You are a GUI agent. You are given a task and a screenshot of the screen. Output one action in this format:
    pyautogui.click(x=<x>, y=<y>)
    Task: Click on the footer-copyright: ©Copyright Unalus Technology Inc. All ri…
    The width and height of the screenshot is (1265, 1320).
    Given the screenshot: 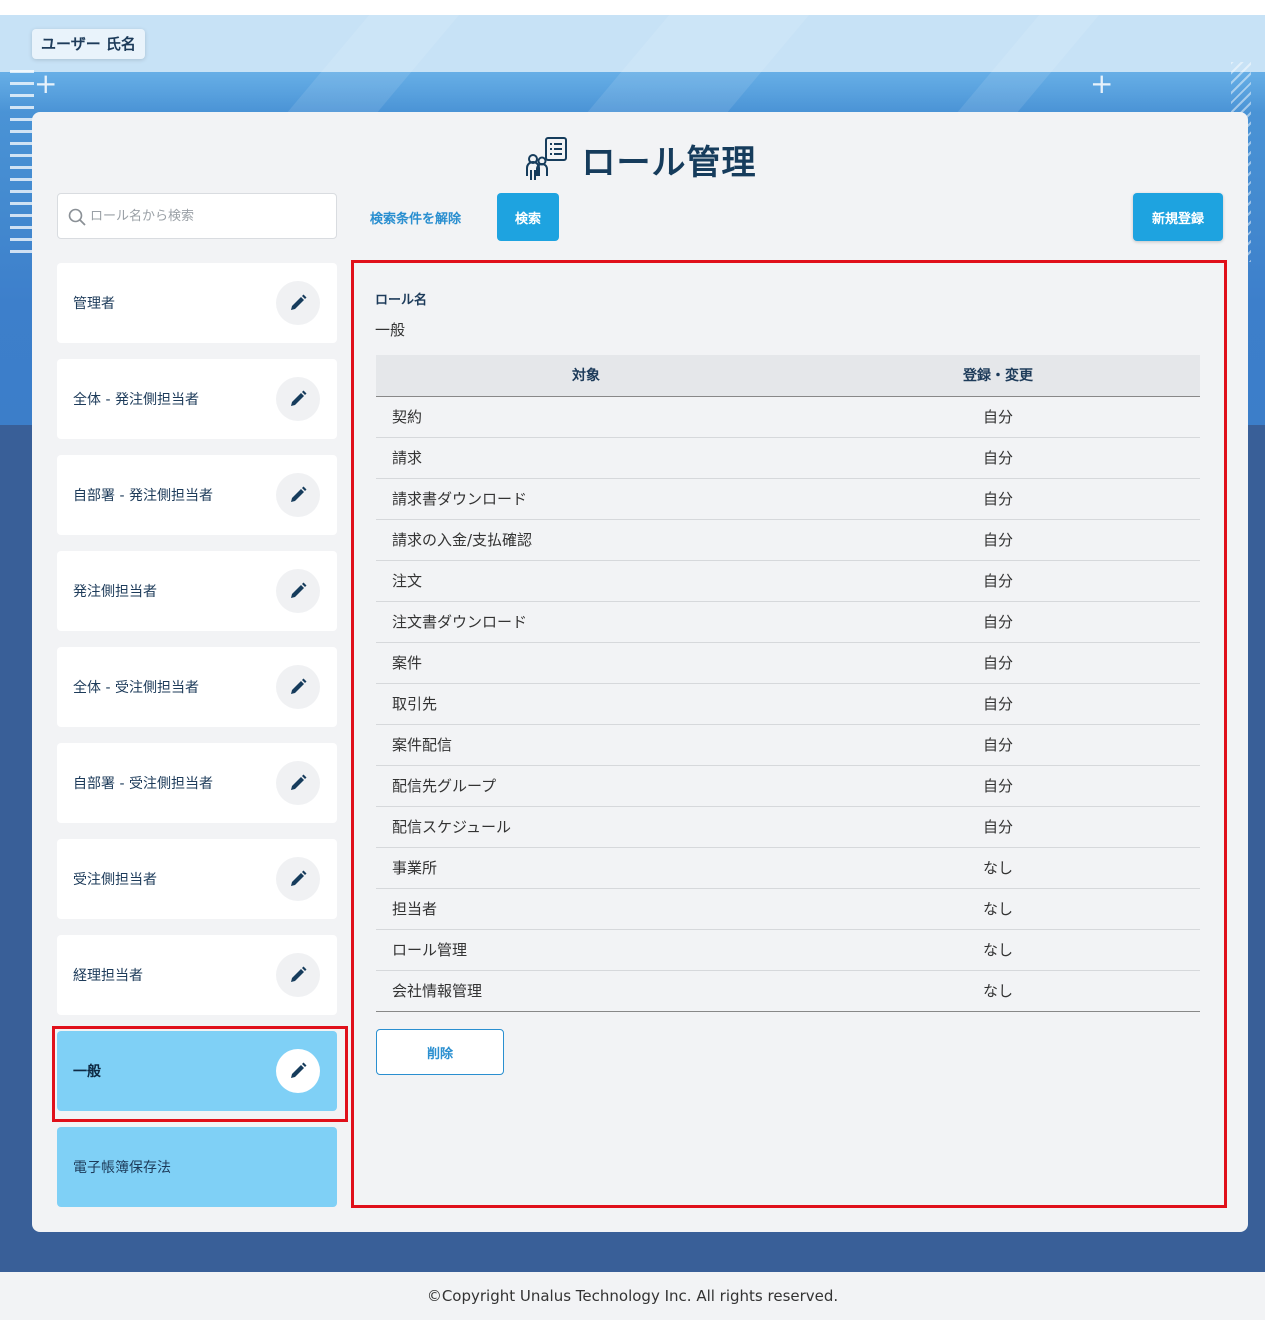 What is the action you would take?
    pyautogui.click(x=632, y=1296)
    